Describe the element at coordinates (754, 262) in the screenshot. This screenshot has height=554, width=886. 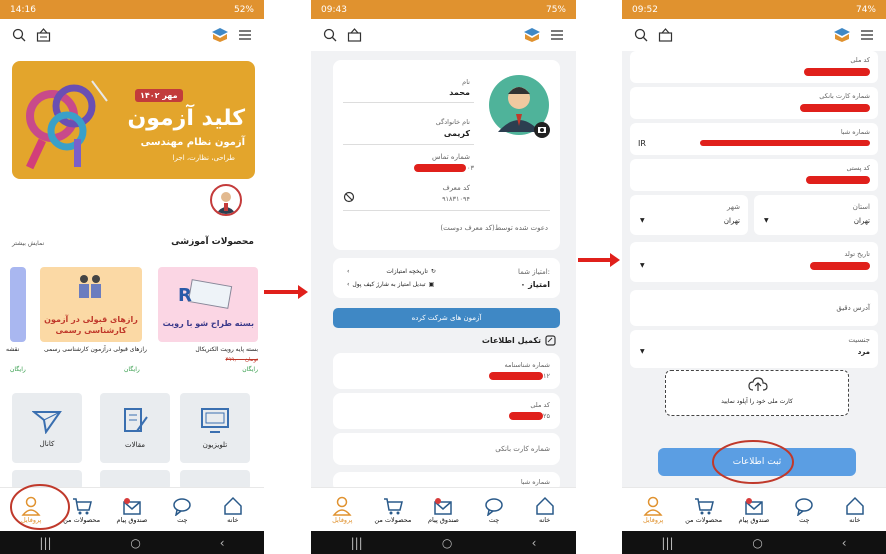
I see `birth-date-select: تاریخ تولد ▼` at that location.